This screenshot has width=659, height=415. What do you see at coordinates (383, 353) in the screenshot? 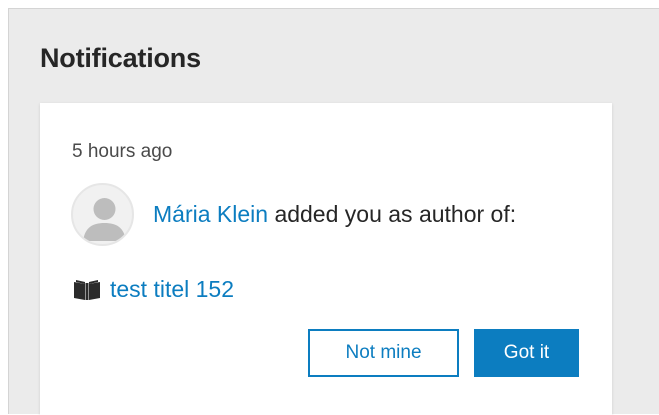
I see `not-mine-button: Not mine` at bounding box center [383, 353].